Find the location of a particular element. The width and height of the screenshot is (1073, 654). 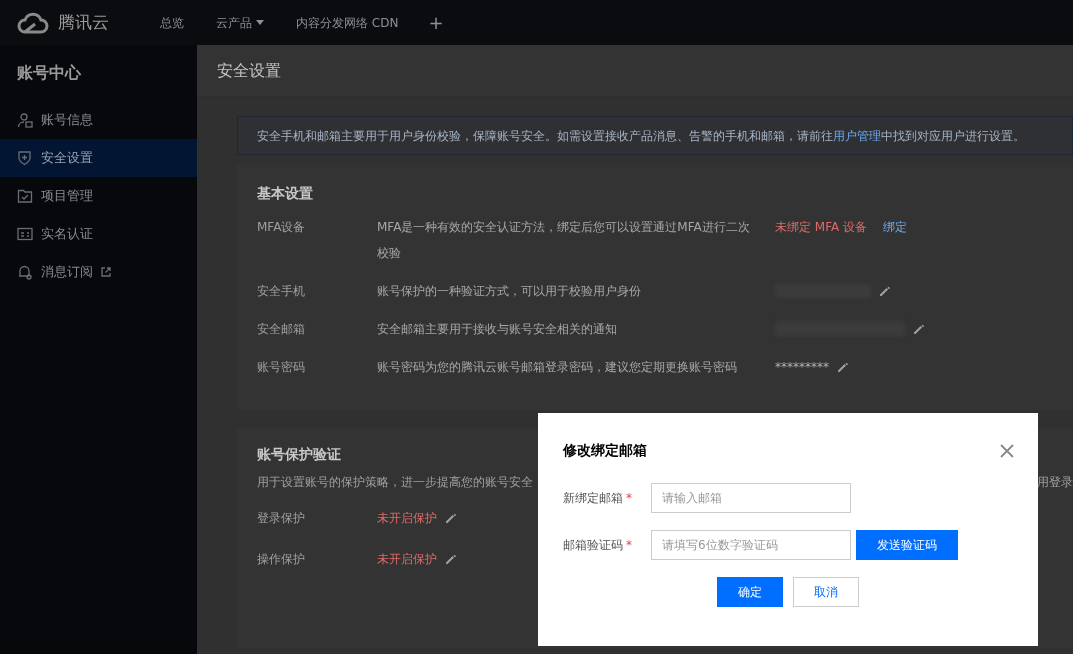

send-code-button: 发送验证码 is located at coordinates (907, 545).